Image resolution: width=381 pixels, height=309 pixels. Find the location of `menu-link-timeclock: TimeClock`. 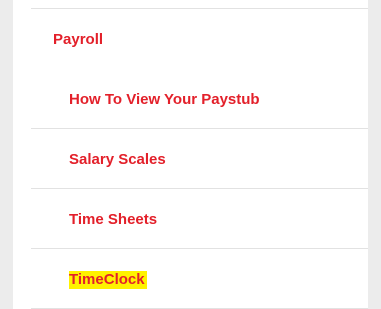

menu-link-timeclock: TimeClock is located at coordinates (108, 280).